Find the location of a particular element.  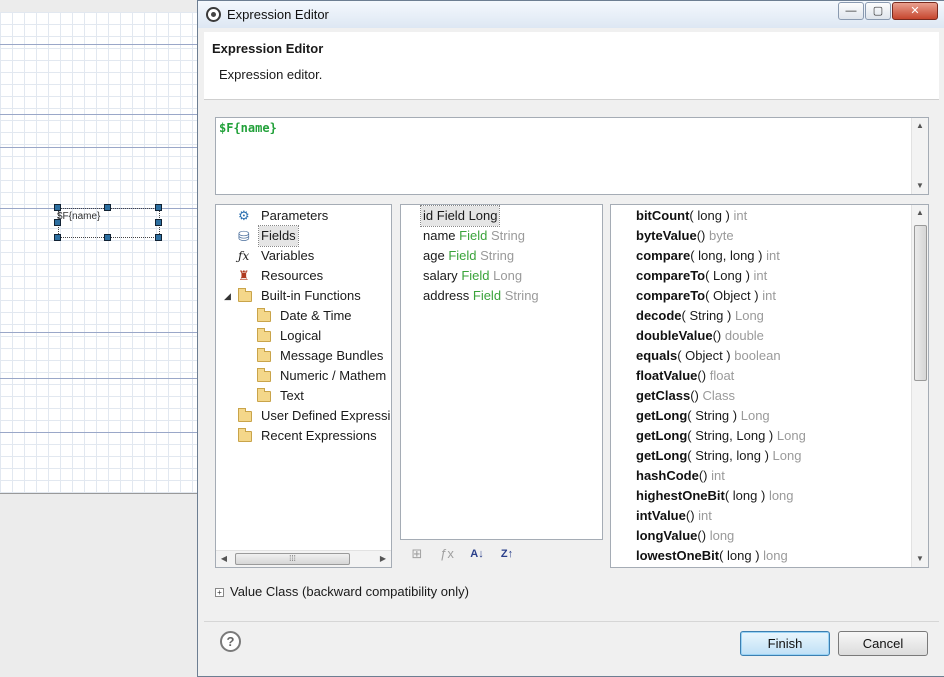

method-item: hashCode() int is located at coordinates (680, 476).